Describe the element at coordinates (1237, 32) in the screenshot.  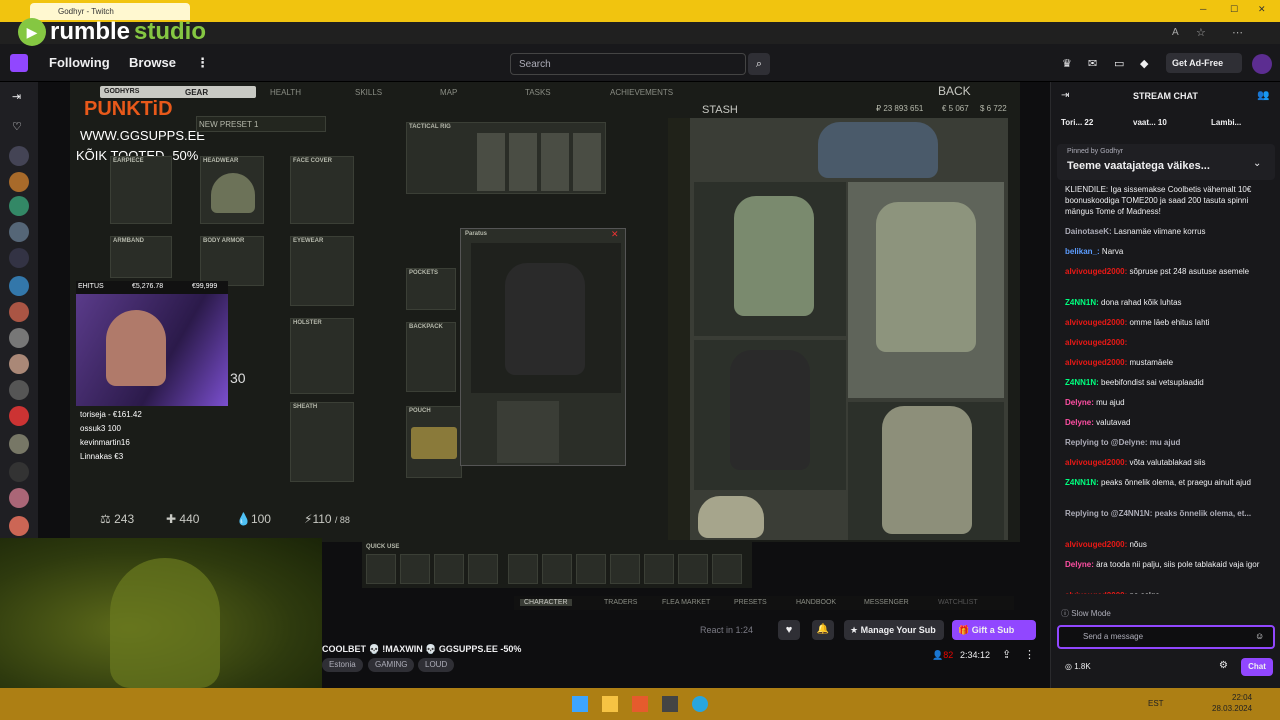
I see `more-options-icon: ⋯` at that location.